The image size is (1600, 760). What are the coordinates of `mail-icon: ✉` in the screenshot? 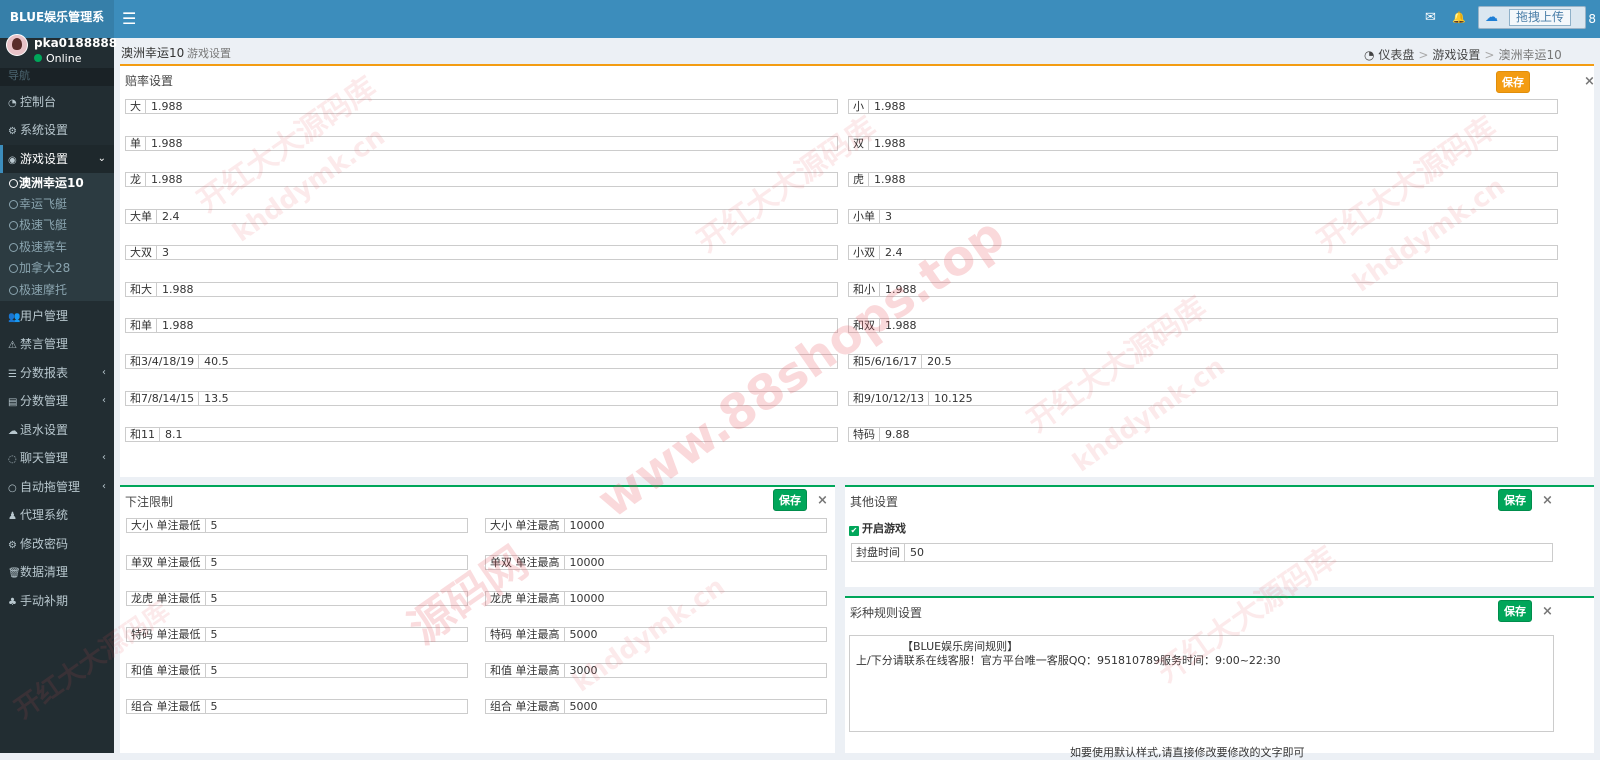 It's located at (1430, 18).